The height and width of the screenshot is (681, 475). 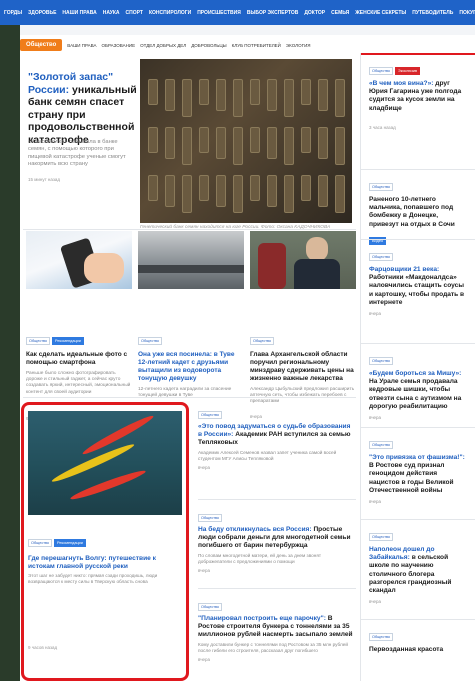 What do you see at coordinates (467, 13) in the screenshot?
I see `top-nav-item: Покупк` at bounding box center [467, 13].